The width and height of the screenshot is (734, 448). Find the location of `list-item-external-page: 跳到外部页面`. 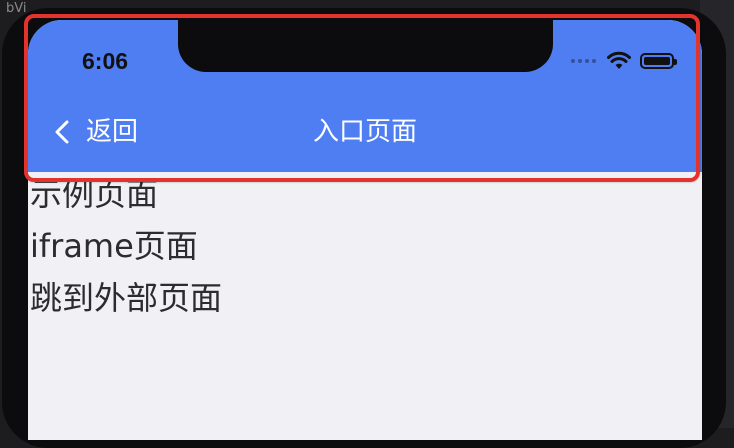

list-item-external-page: 跳到外部页面 is located at coordinates (365, 298).